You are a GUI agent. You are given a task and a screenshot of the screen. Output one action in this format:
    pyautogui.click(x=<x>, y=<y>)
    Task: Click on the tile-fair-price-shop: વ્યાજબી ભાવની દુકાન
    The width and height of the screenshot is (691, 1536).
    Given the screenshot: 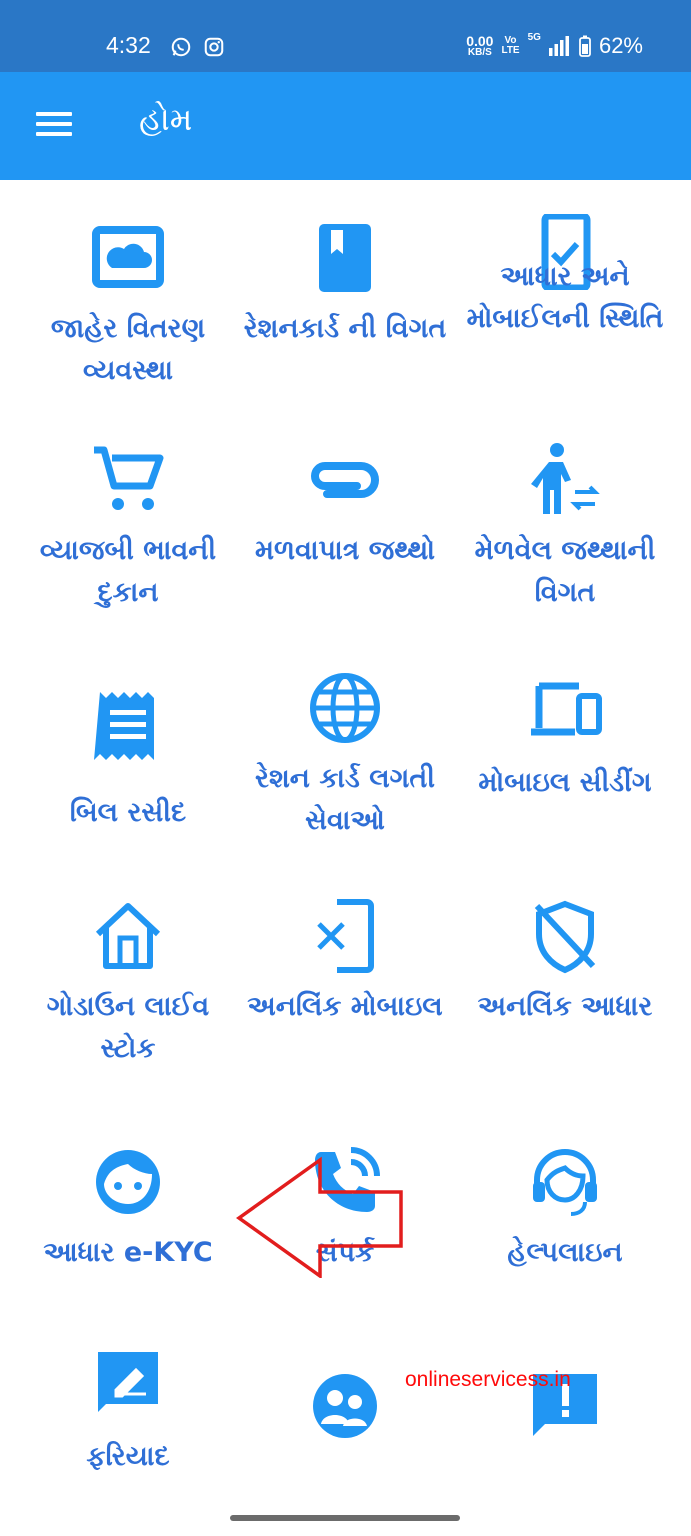 What is the action you would take?
    pyautogui.click(x=128, y=528)
    